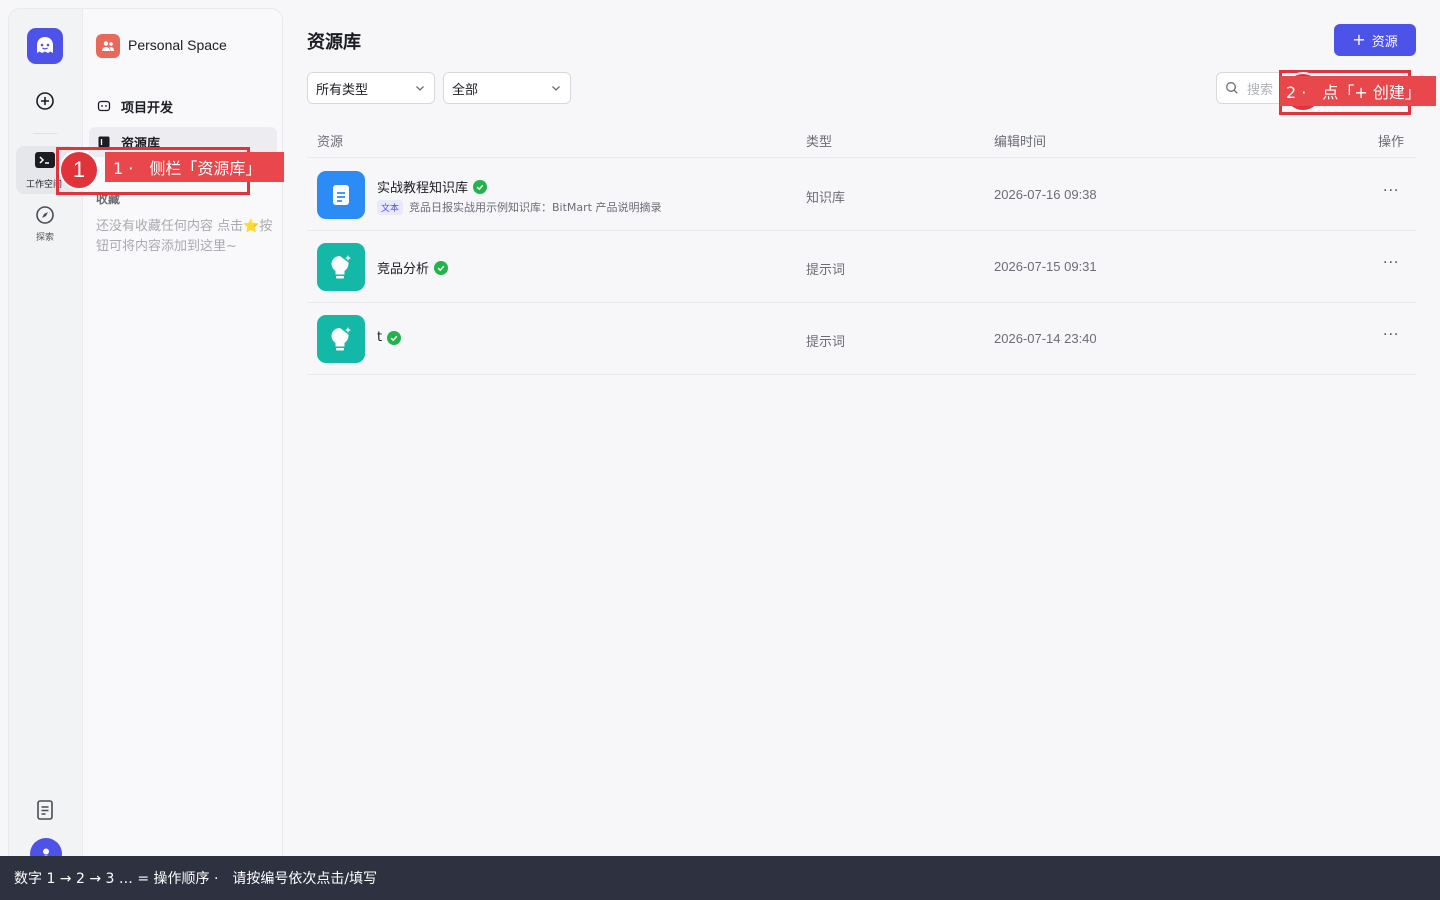  I want to click on robot-icon, so click(104, 106).